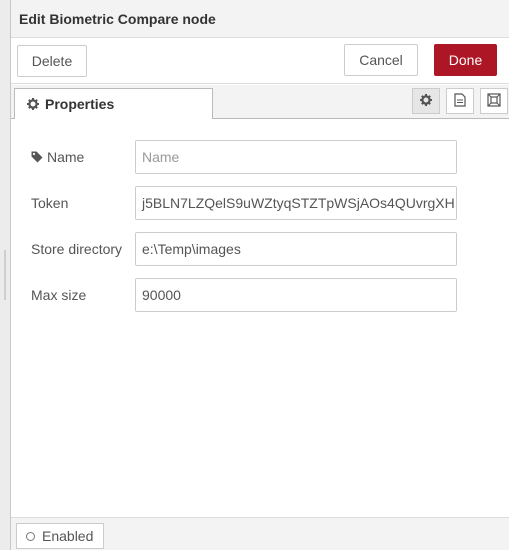 The height and width of the screenshot is (550, 509). What do you see at coordinates (37, 157) in the screenshot?
I see `tag-icon` at bounding box center [37, 157].